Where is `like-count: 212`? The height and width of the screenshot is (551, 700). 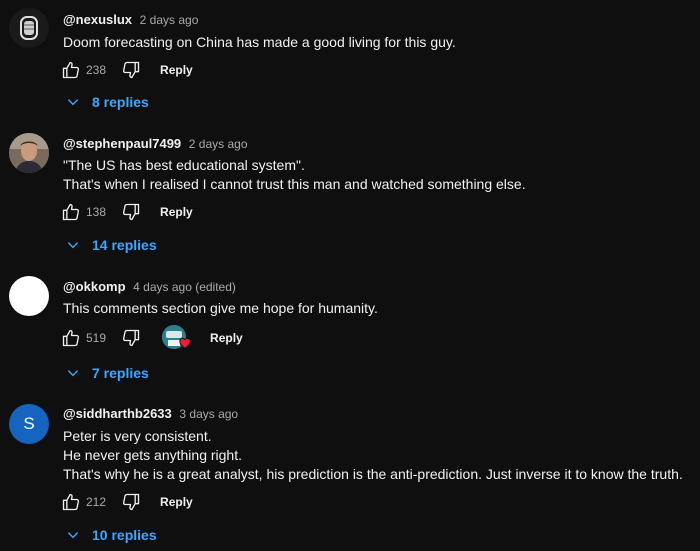 like-count: 212 is located at coordinates (96, 502).